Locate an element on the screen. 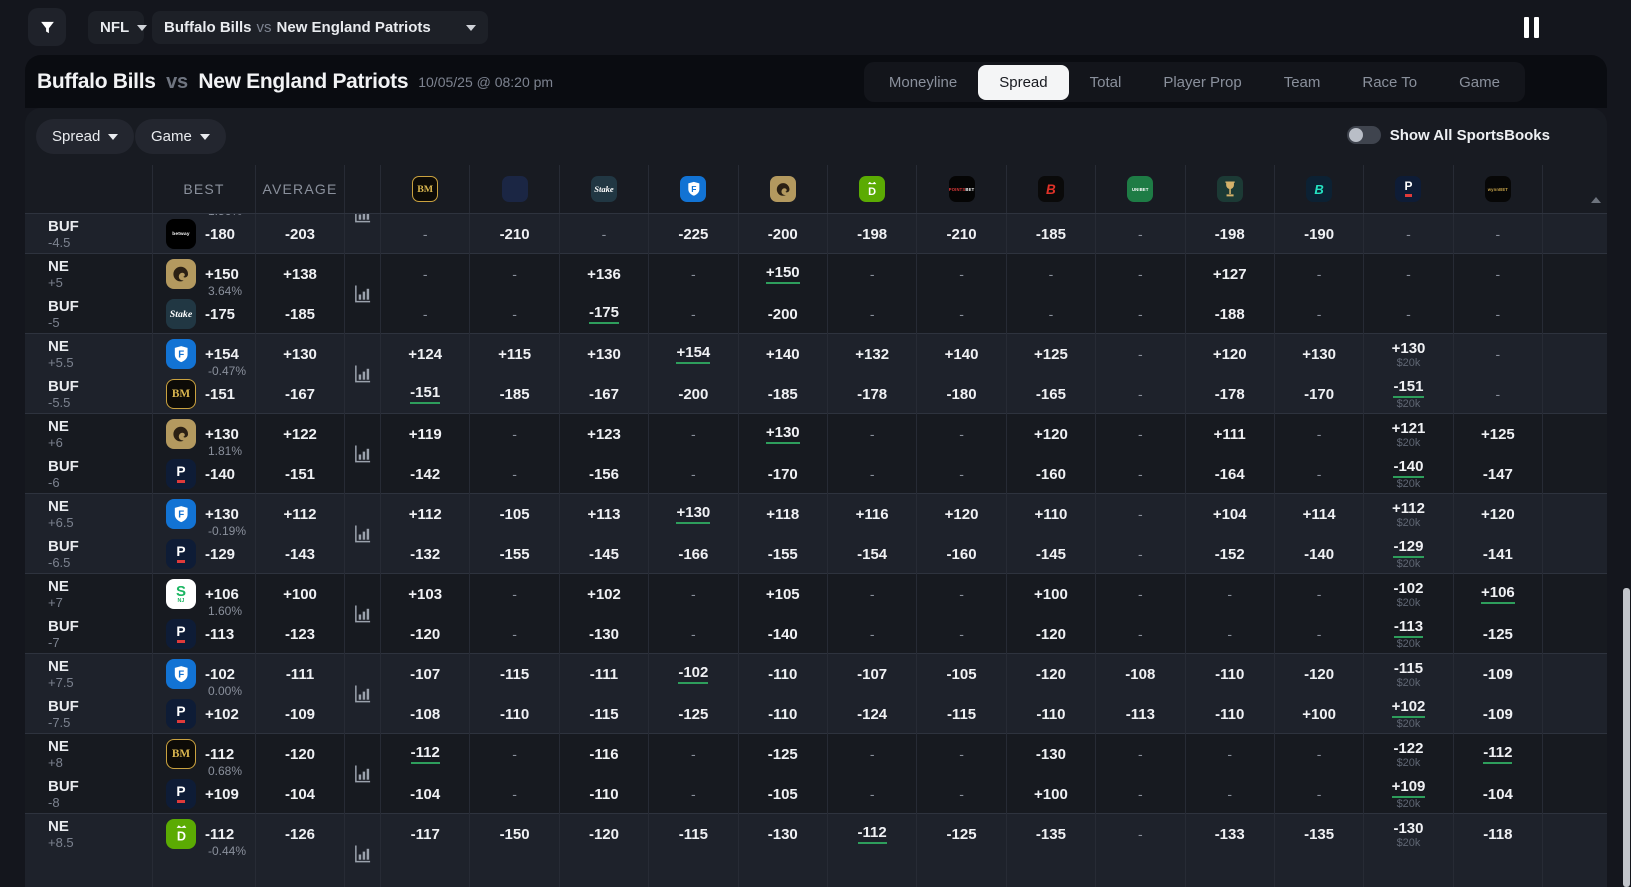  odds-cell: -178 is located at coordinates (872, 394).